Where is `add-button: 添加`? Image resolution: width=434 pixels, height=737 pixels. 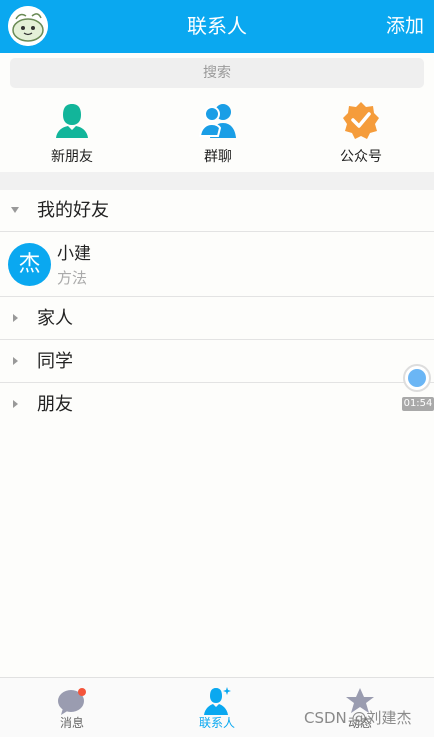
add-button: 添加 is located at coordinates (405, 26).